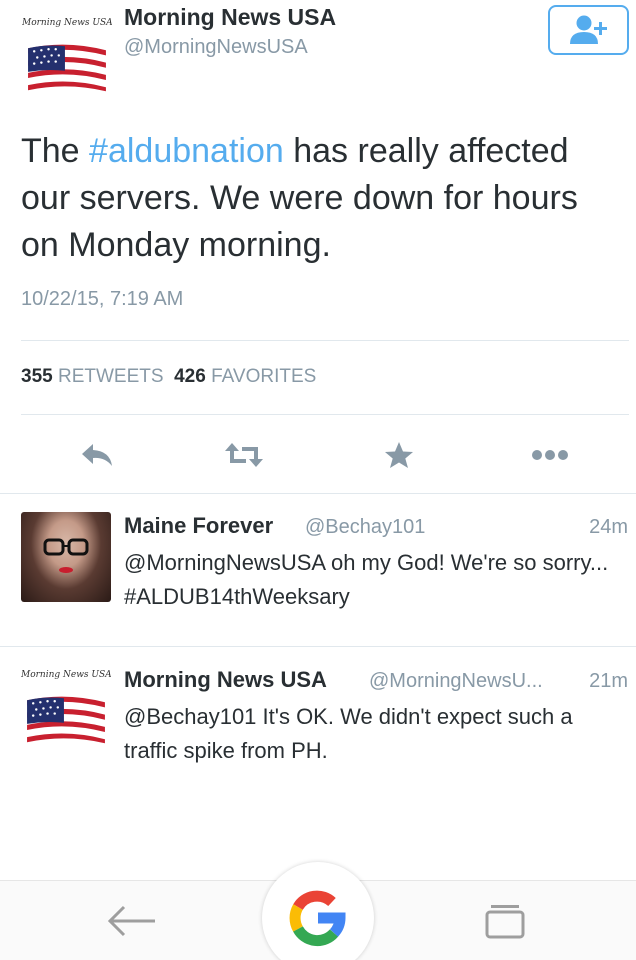 The width and height of the screenshot is (636, 960). I want to click on add-user-icon, so click(588, 29).